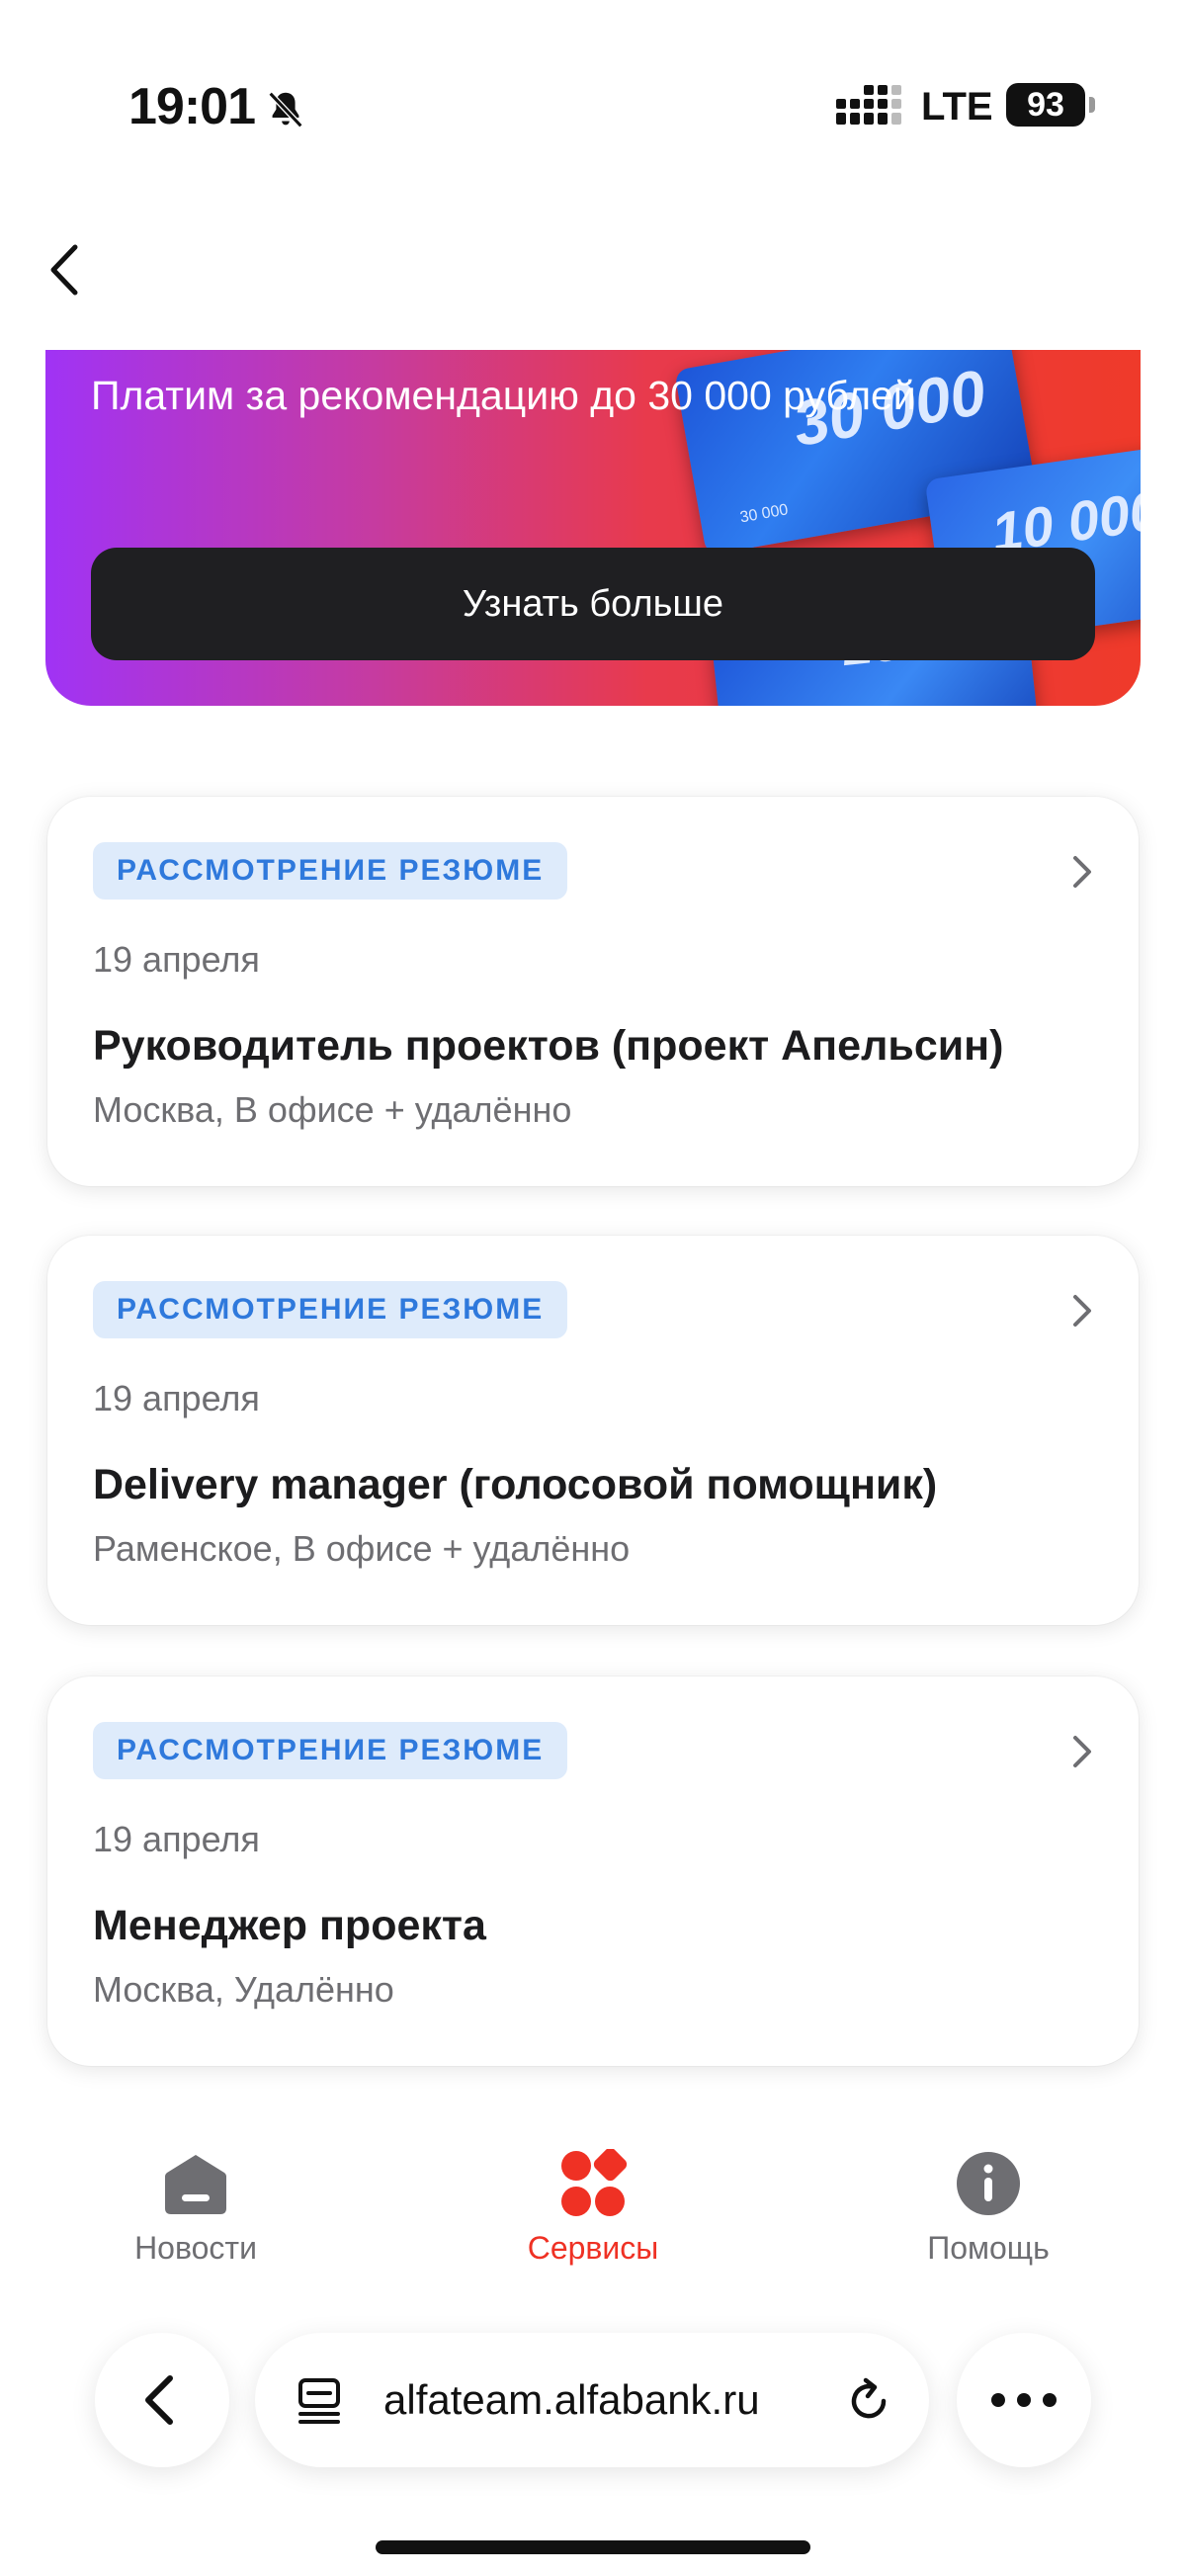  I want to click on network-type: LTE, so click(957, 107).